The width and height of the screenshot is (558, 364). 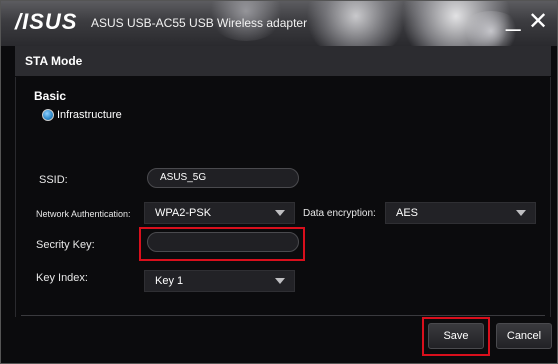 What do you see at coordinates (407, 213) in the screenshot?
I see `data-encryption-value: AES` at bounding box center [407, 213].